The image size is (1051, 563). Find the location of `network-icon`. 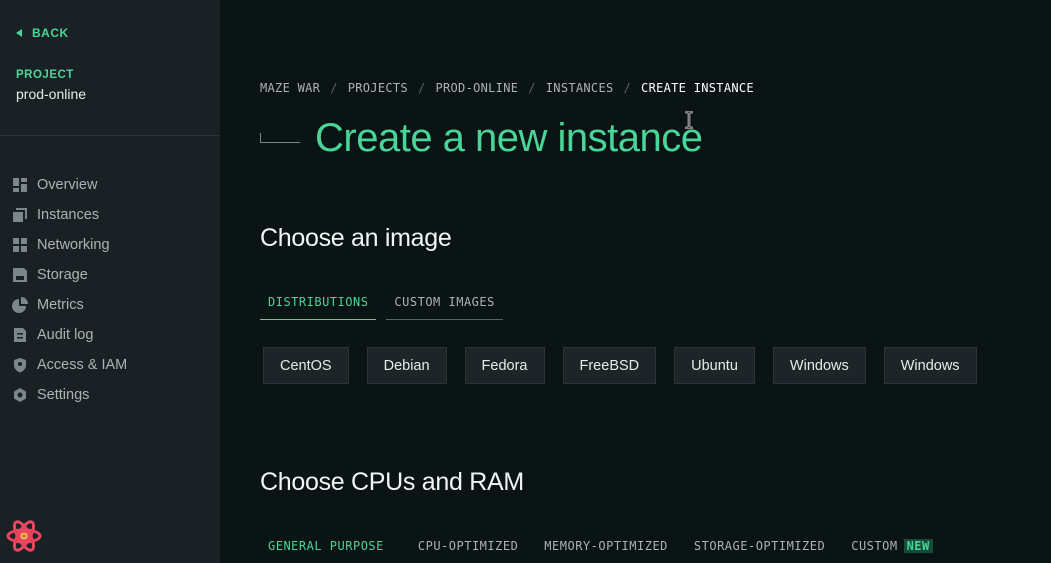

network-icon is located at coordinates (20, 245).